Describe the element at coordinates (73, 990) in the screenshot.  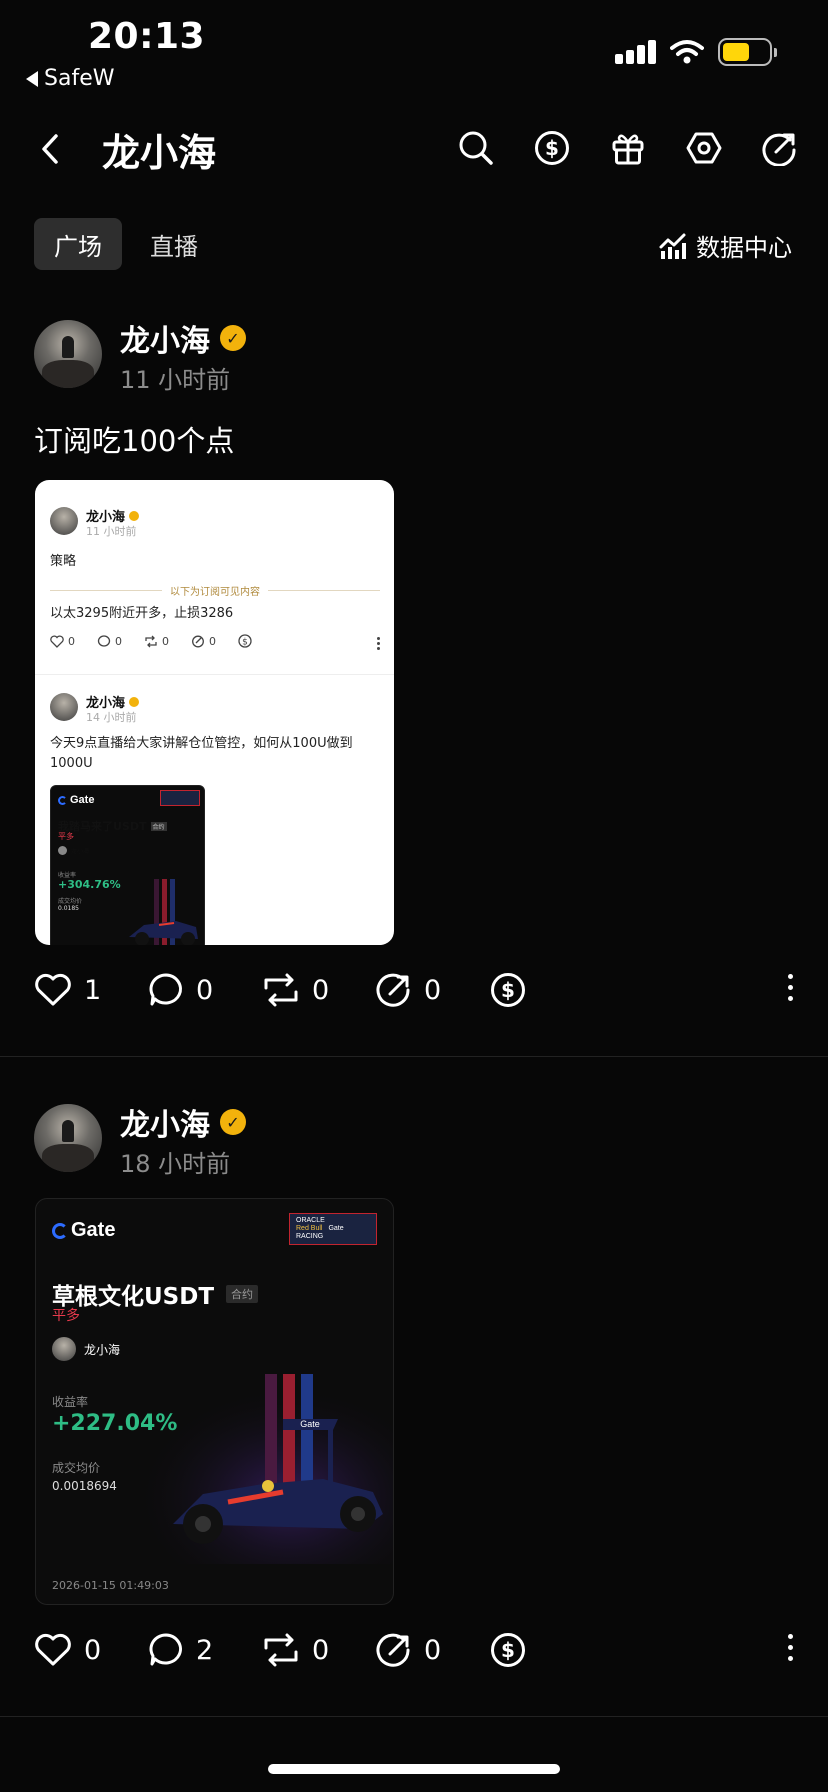
I see `like-button: 1` at that location.